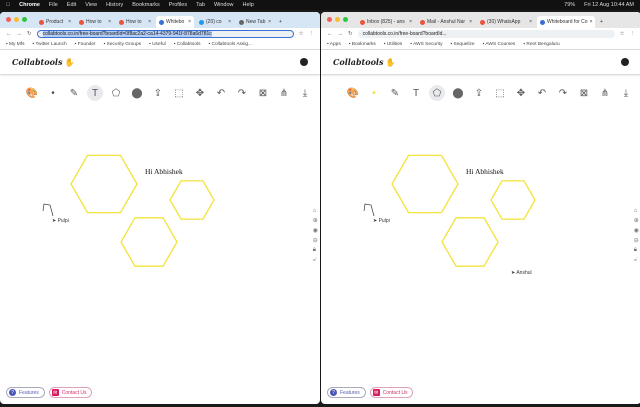  Describe the element at coordinates (122, 44) in the screenshot. I see `bookmark-item: ▪ Security Groups` at that location.